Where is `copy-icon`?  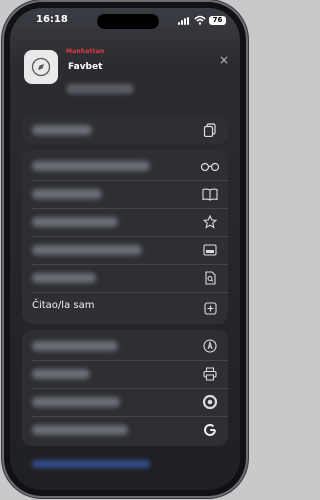
copy-icon is located at coordinates (210, 130).